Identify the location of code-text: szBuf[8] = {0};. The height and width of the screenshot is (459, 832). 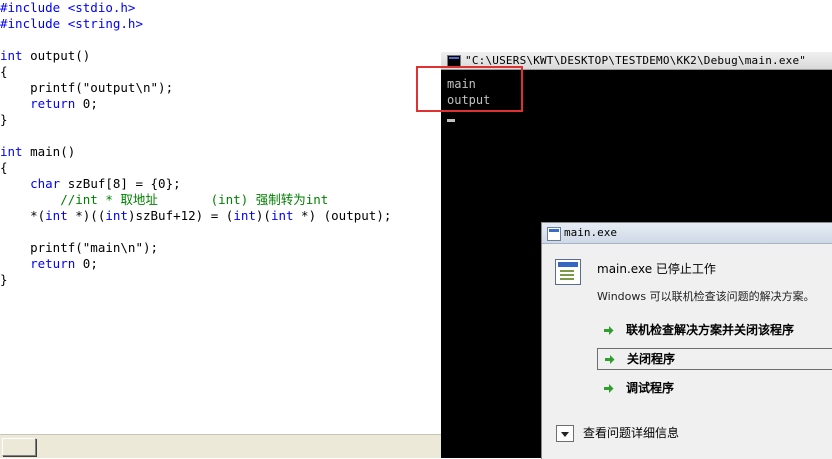
(120, 183).